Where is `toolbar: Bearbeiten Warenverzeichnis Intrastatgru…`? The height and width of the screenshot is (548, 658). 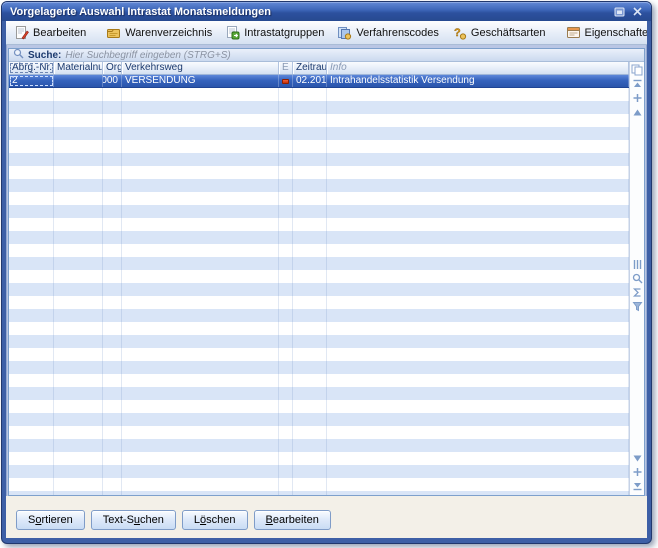 toolbar: Bearbeiten Warenverzeichnis Intrastatgru… is located at coordinates (326, 33).